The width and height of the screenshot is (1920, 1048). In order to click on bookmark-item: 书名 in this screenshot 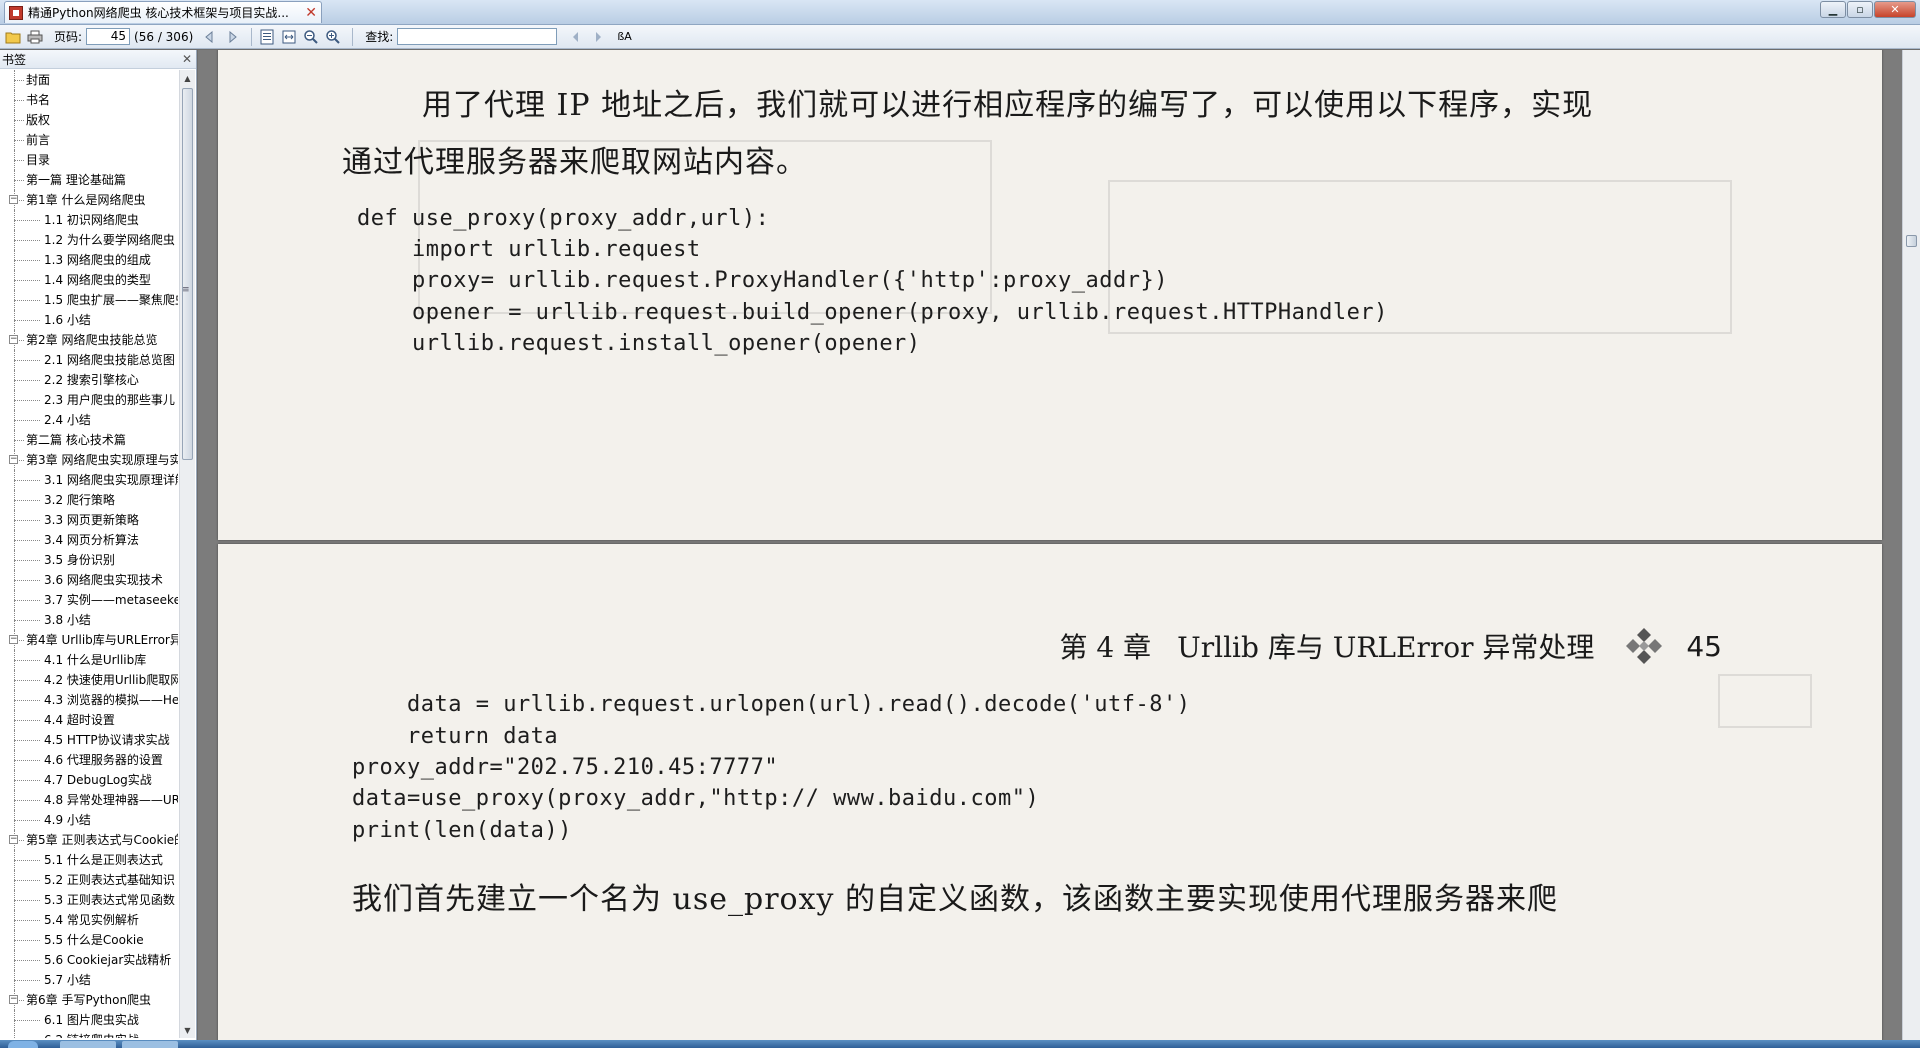, I will do `click(89, 100)`.